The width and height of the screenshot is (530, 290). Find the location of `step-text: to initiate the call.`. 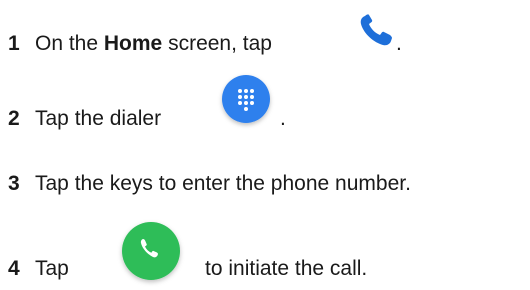

step-text: to initiate the call. is located at coordinates (286, 268).